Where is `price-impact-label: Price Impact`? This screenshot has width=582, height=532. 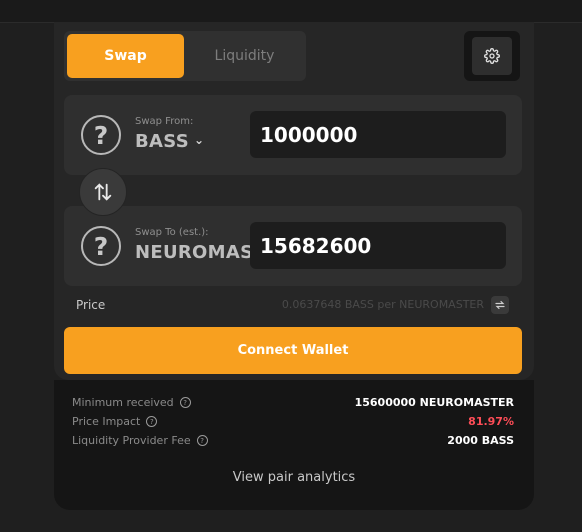 price-impact-label: Price Impact is located at coordinates (106, 421).